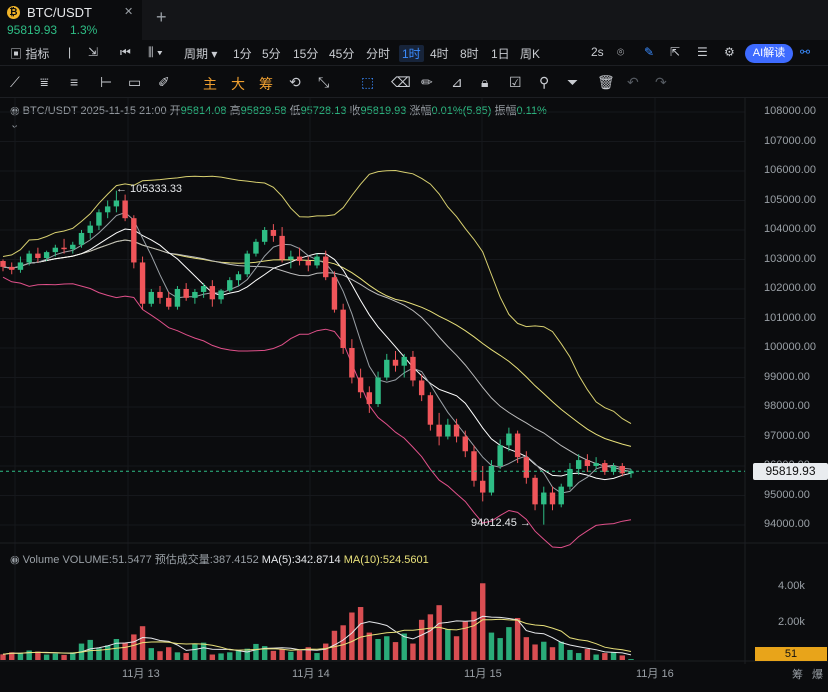 The image size is (828, 692). I want to click on measure-icon: ⤡, so click(323, 82).